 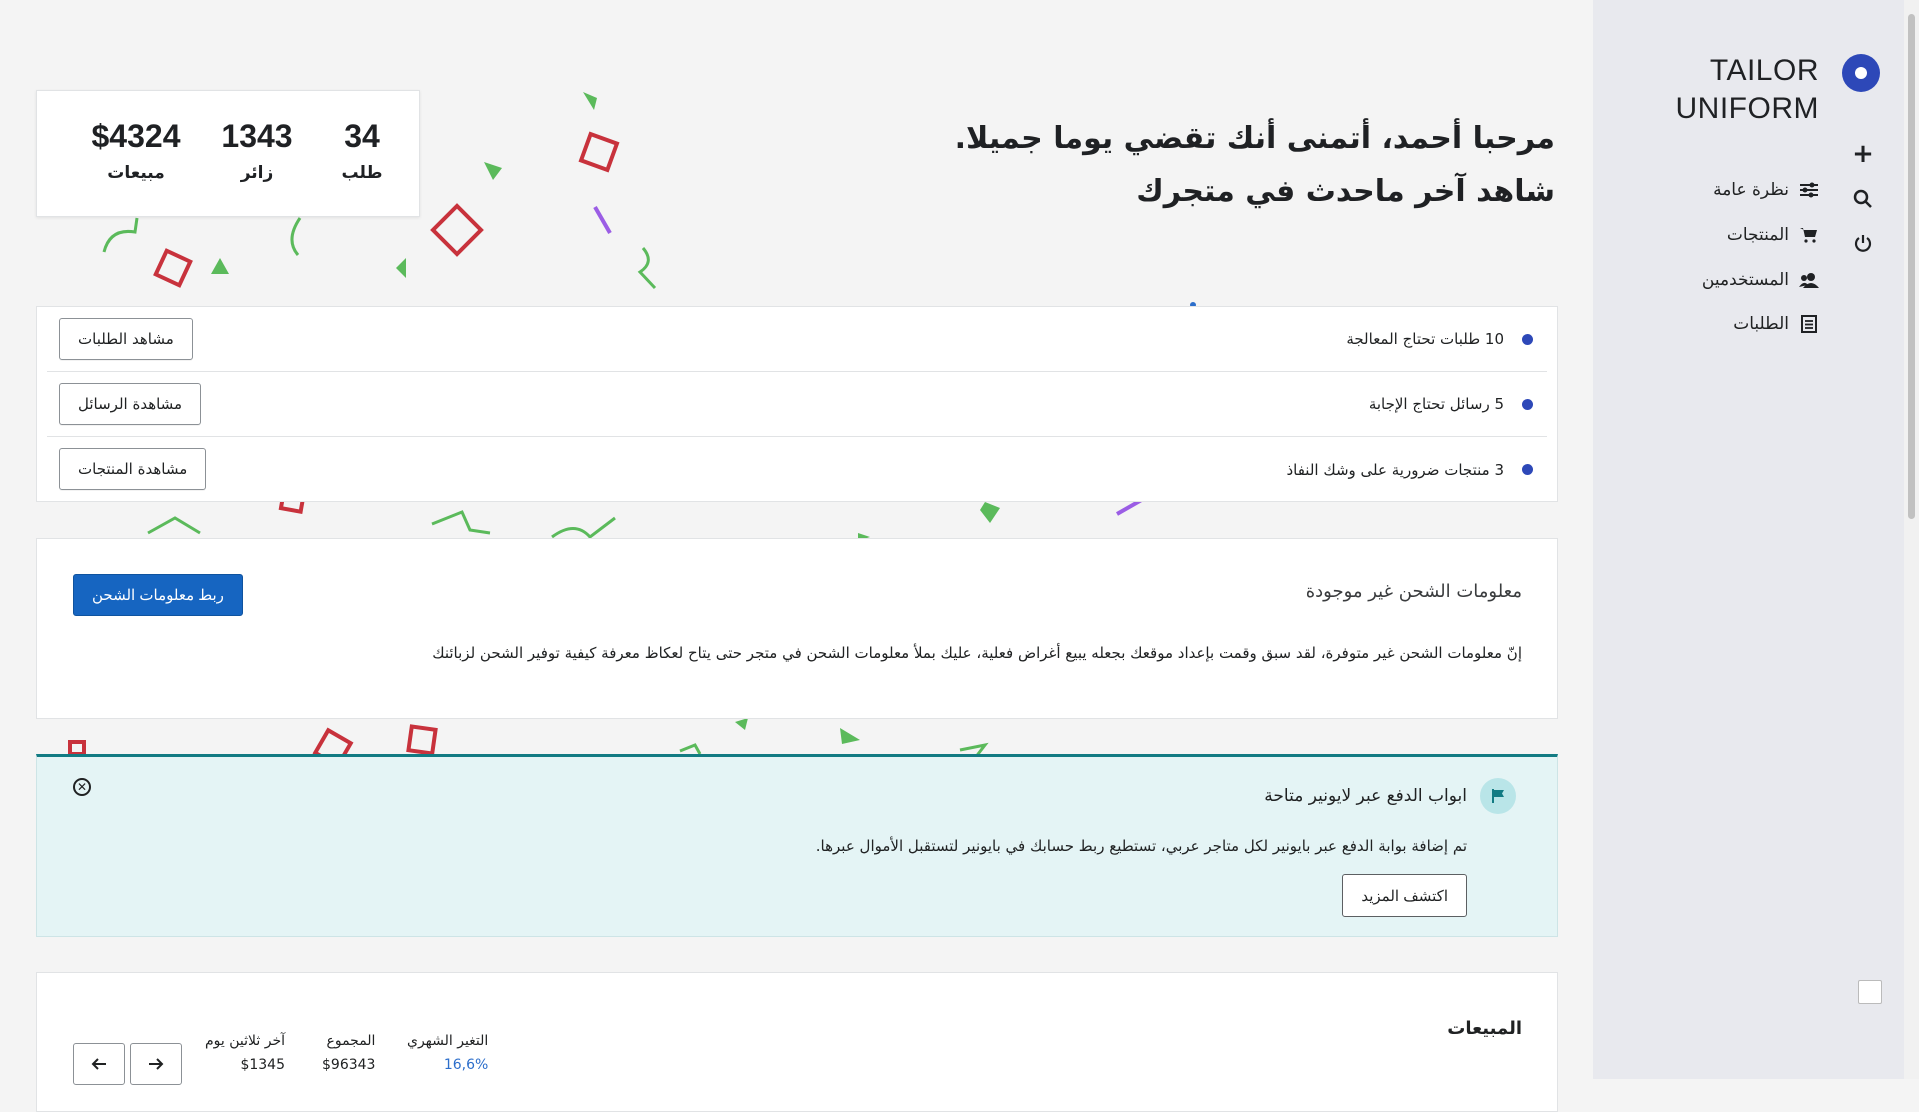 I want to click on scrollbar-thumb, so click(x=1911, y=266).